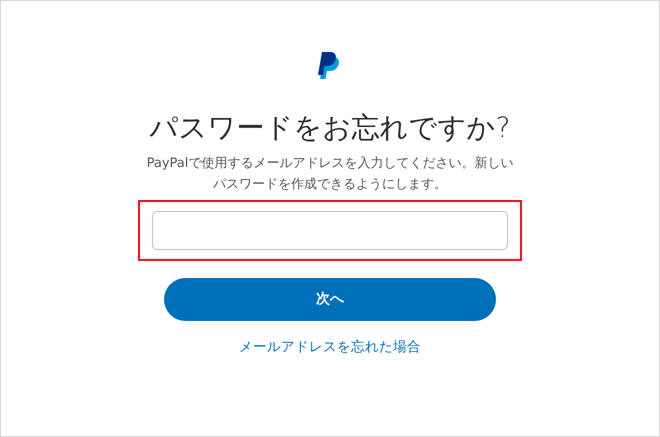 Image resolution: width=660 pixels, height=437 pixels. What do you see at coordinates (330, 230) in the screenshot?
I see `email-field` at bounding box center [330, 230].